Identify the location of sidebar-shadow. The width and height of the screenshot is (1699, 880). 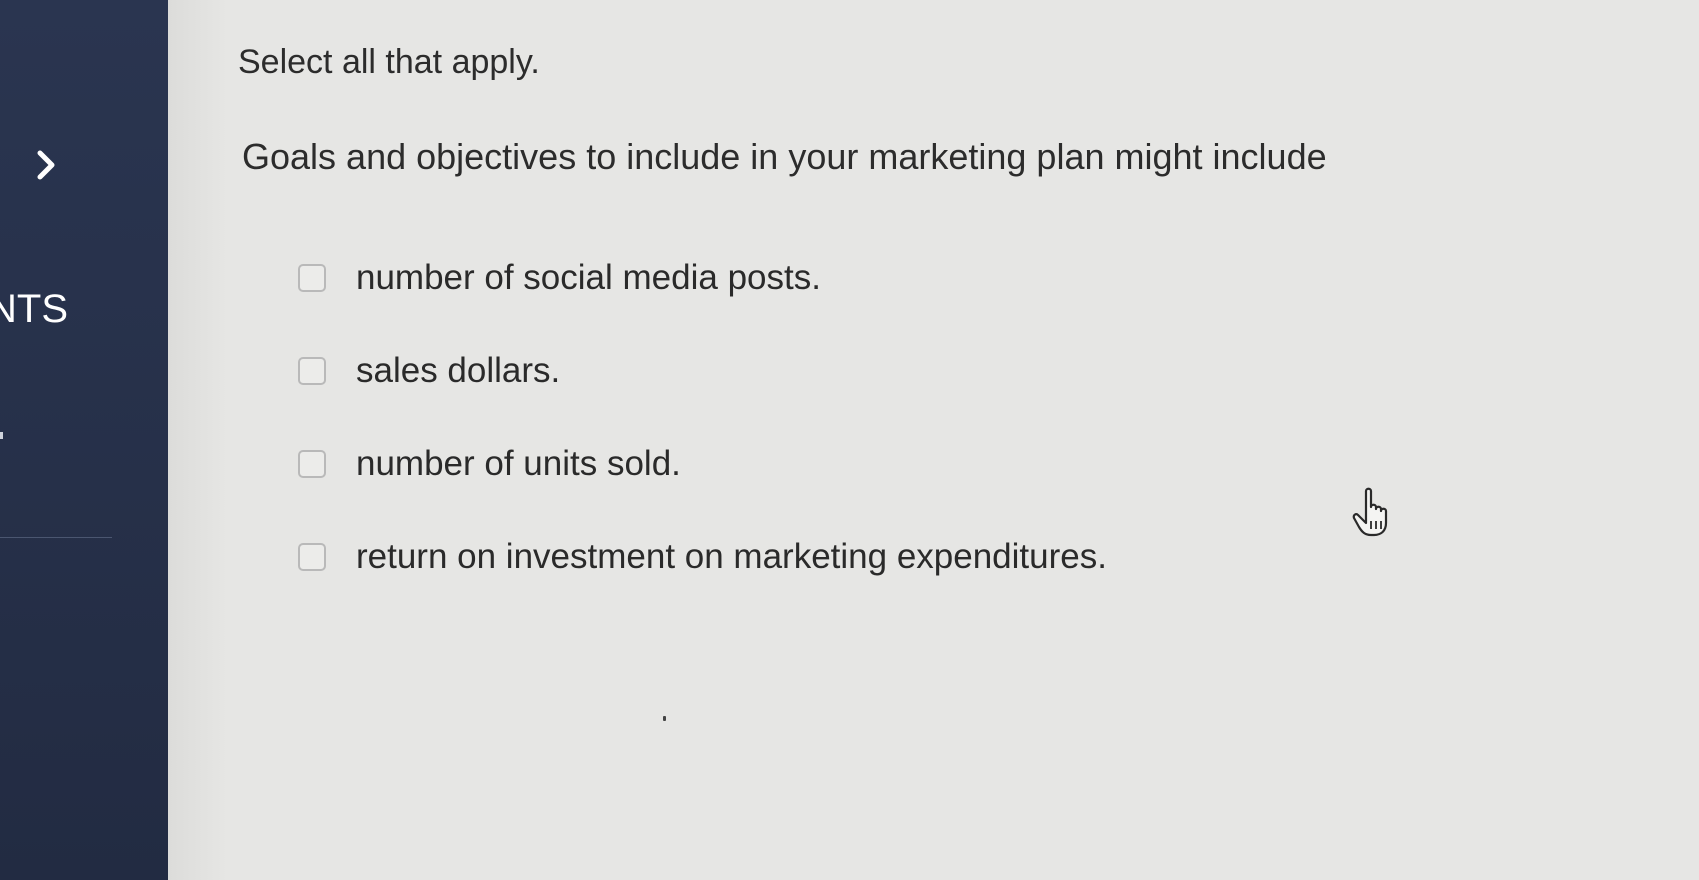
(198, 440).